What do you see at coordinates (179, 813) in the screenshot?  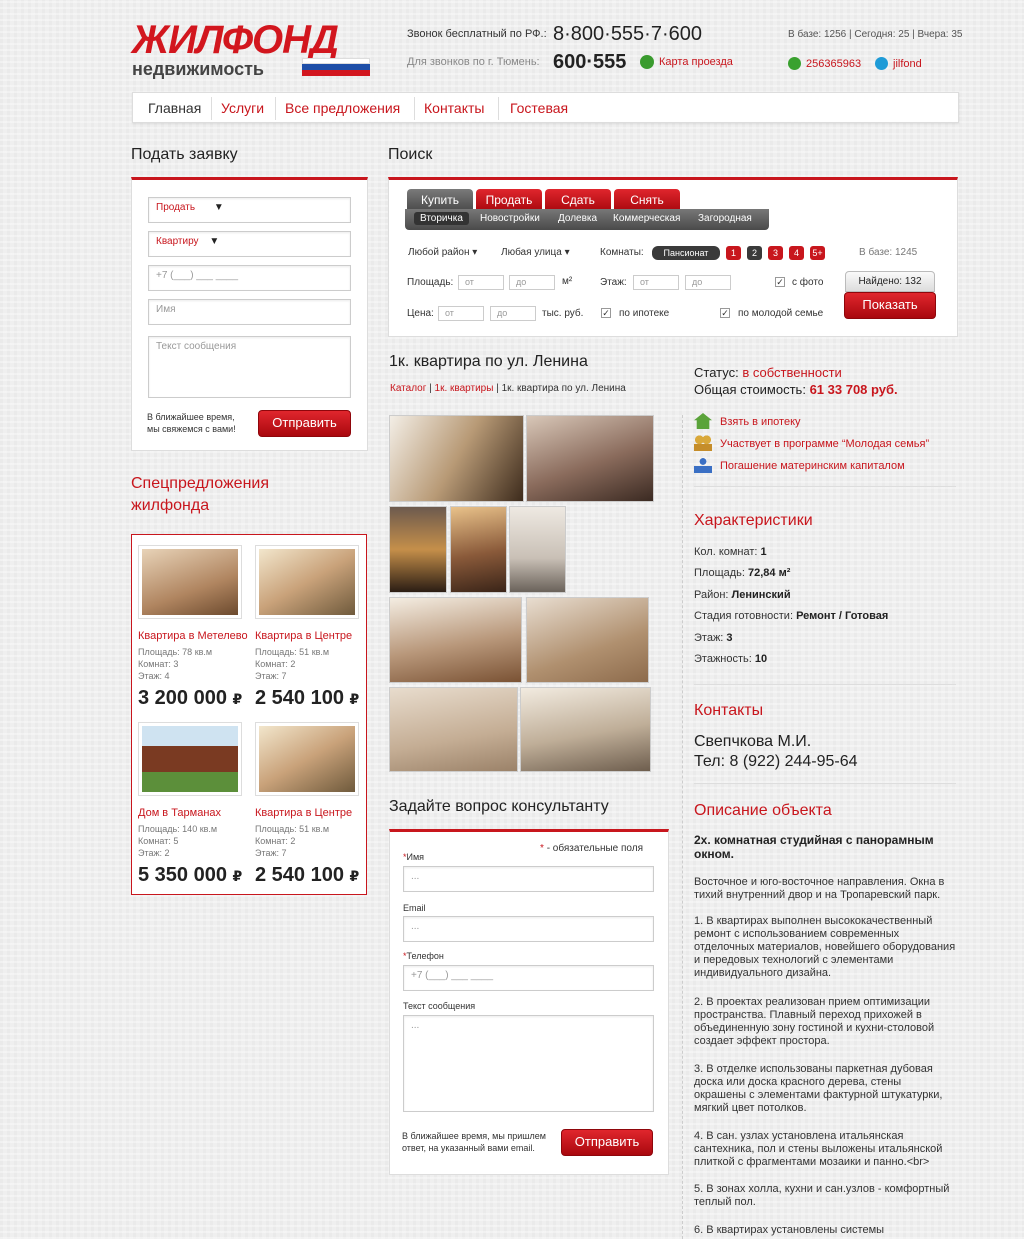 I see `special-title: Дом в Тарманах` at bounding box center [179, 813].